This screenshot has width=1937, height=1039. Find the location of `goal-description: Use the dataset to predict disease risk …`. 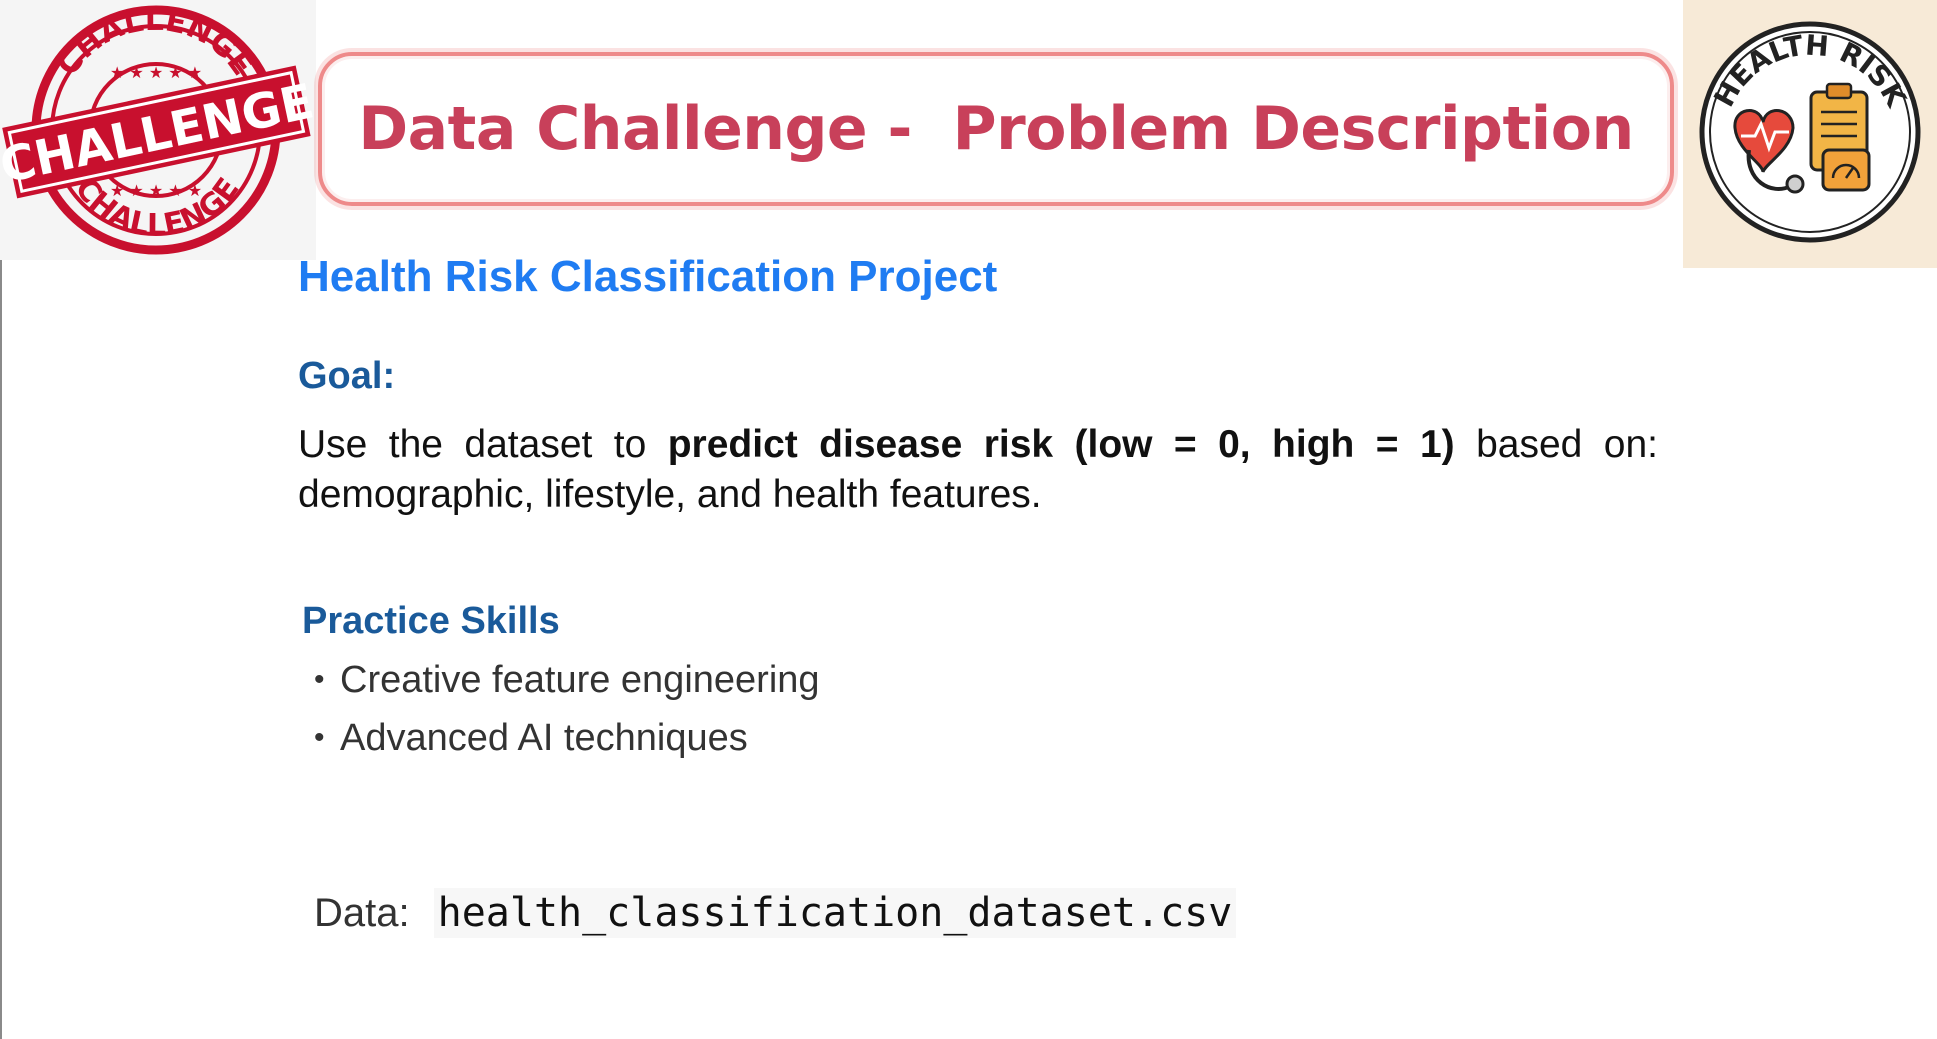

goal-description: Use the dataset to predict disease risk … is located at coordinates (978, 470).